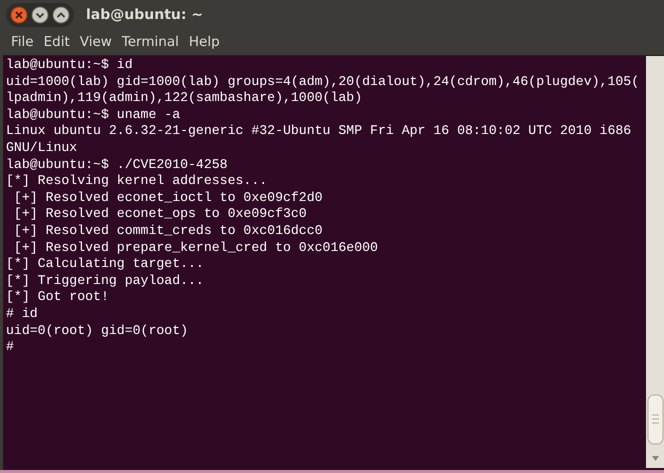 This screenshot has width=664, height=473. Describe the element at coordinates (22, 42) in the screenshot. I see `menu-item: File` at that location.